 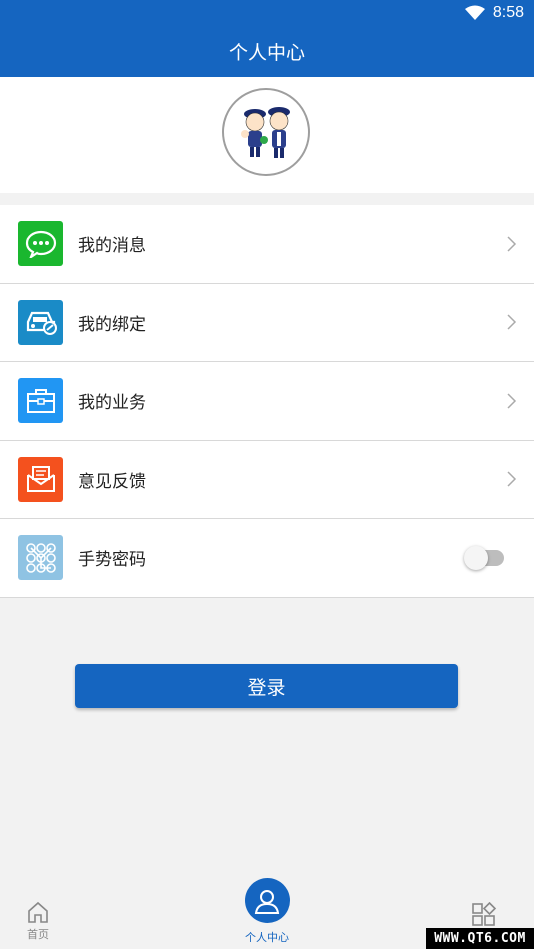 What do you see at coordinates (266, 686) in the screenshot?
I see `login-button: 登录` at bounding box center [266, 686].